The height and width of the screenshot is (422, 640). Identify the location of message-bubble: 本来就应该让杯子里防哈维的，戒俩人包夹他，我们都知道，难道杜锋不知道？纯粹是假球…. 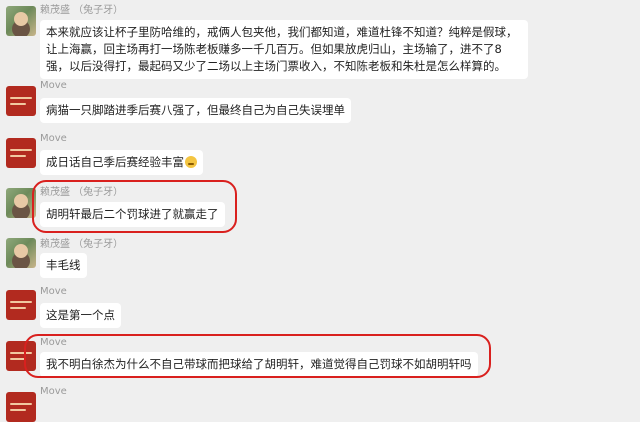
(284, 49).